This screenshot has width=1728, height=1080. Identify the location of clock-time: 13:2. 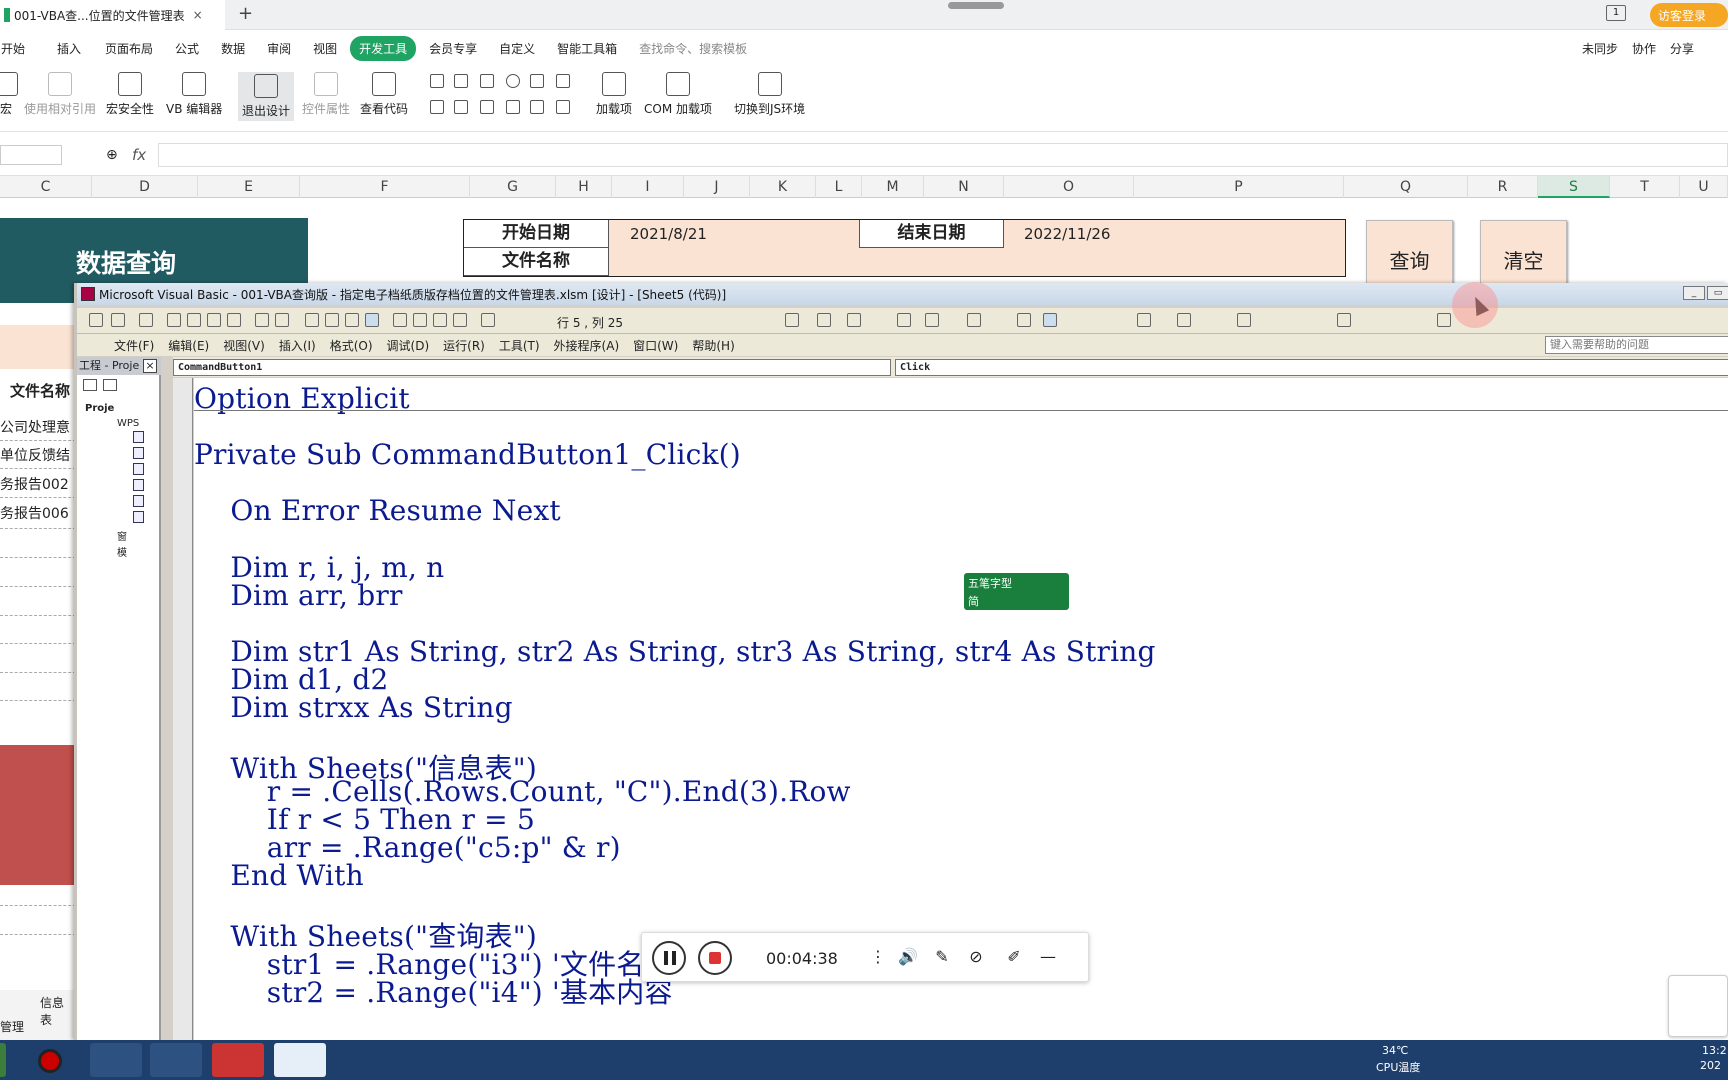
(1714, 1050).